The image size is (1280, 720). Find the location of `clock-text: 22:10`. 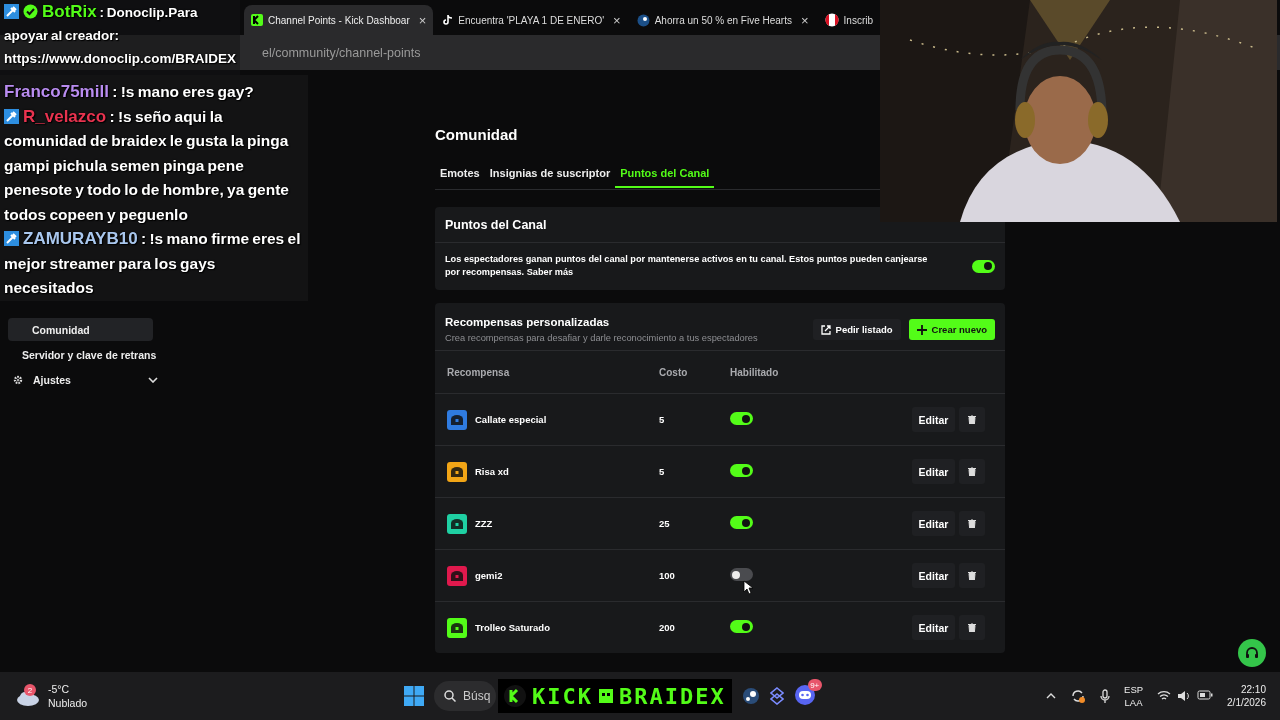

clock-text: 22:10 is located at coordinates (1253, 689).